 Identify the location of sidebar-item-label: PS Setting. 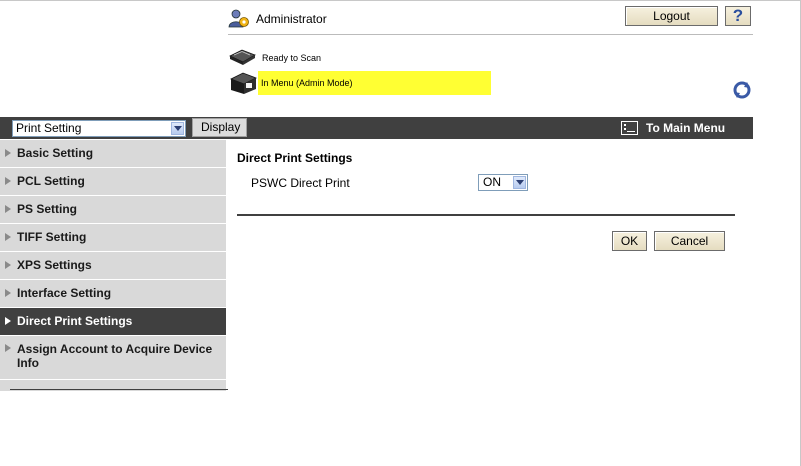
(47, 209).